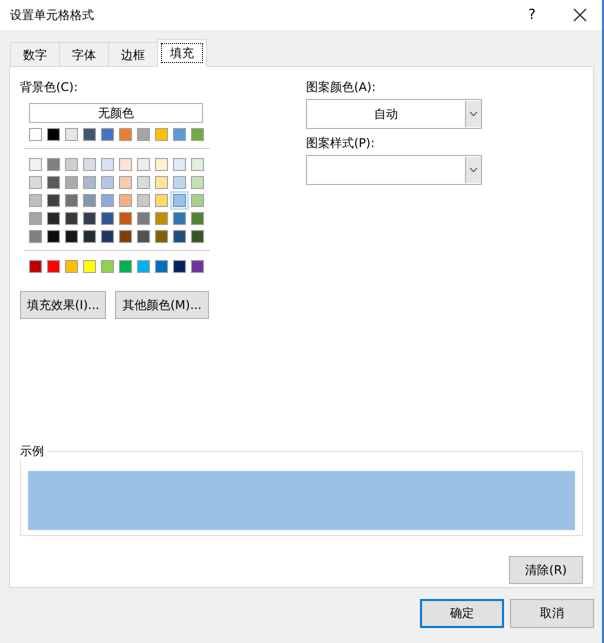 This screenshot has width=604, height=643. Describe the element at coordinates (552, 613) in the screenshot. I see `dialog-button: 取消` at that location.